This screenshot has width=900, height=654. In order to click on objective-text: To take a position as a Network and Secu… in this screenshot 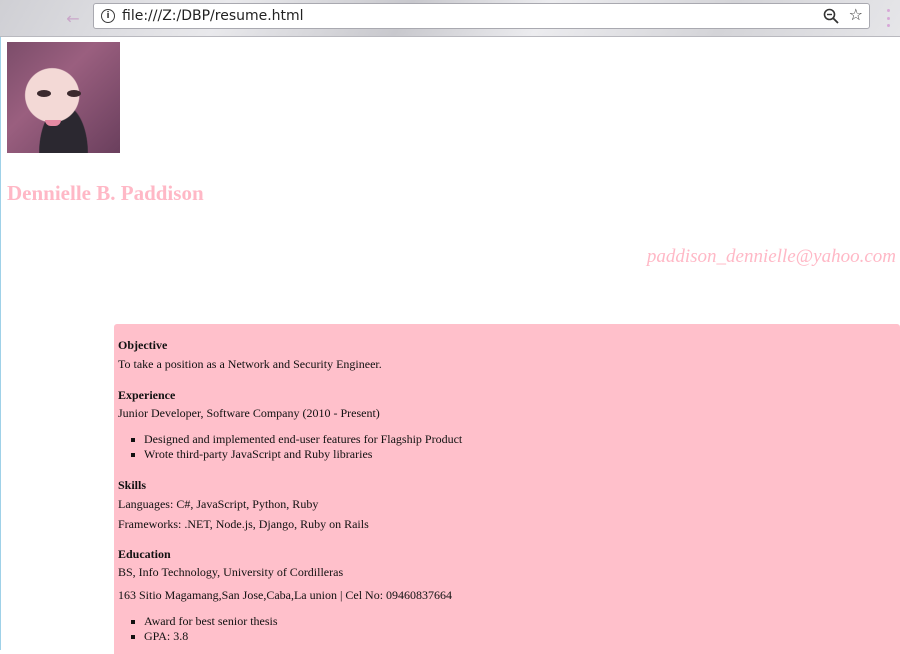, I will do `click(250, 364)`.